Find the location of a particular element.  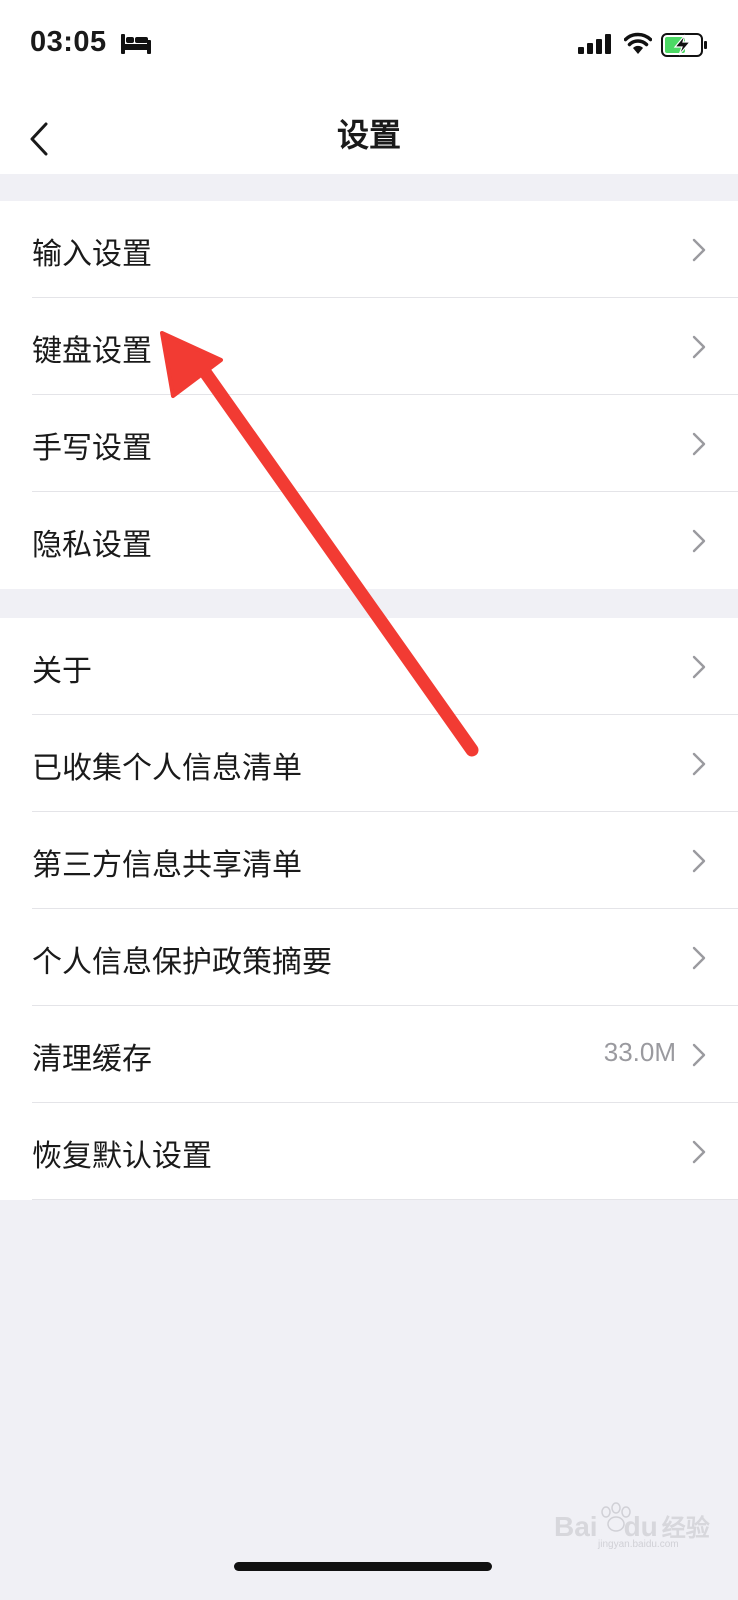

row-label: 隐私设置 is located at coordinates (92, 545).